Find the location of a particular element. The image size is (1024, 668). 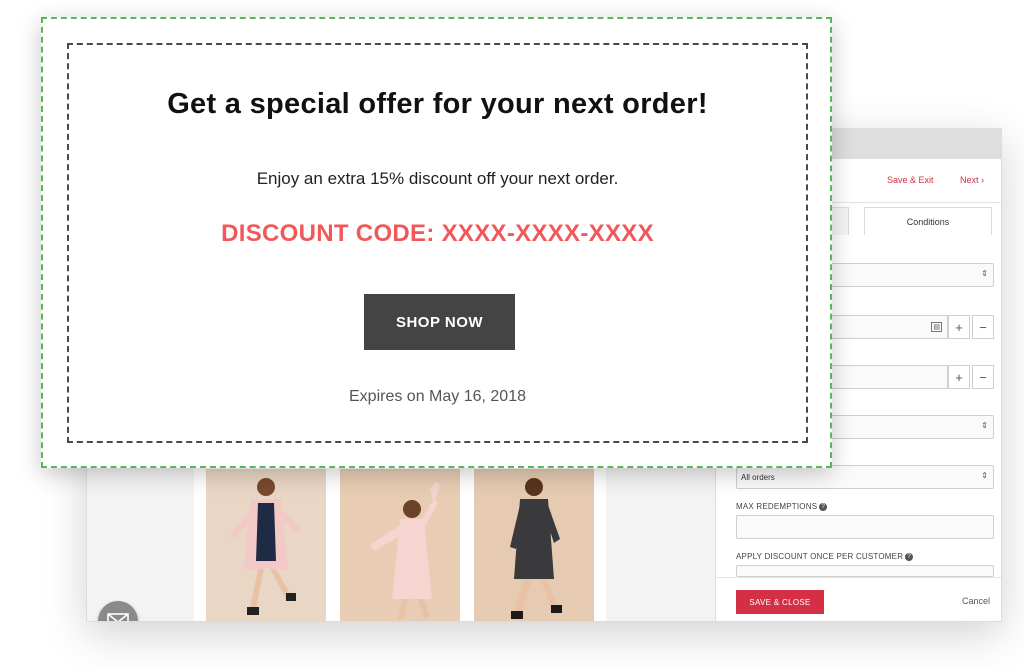

mail-icon is located at coordinates (118, 611).